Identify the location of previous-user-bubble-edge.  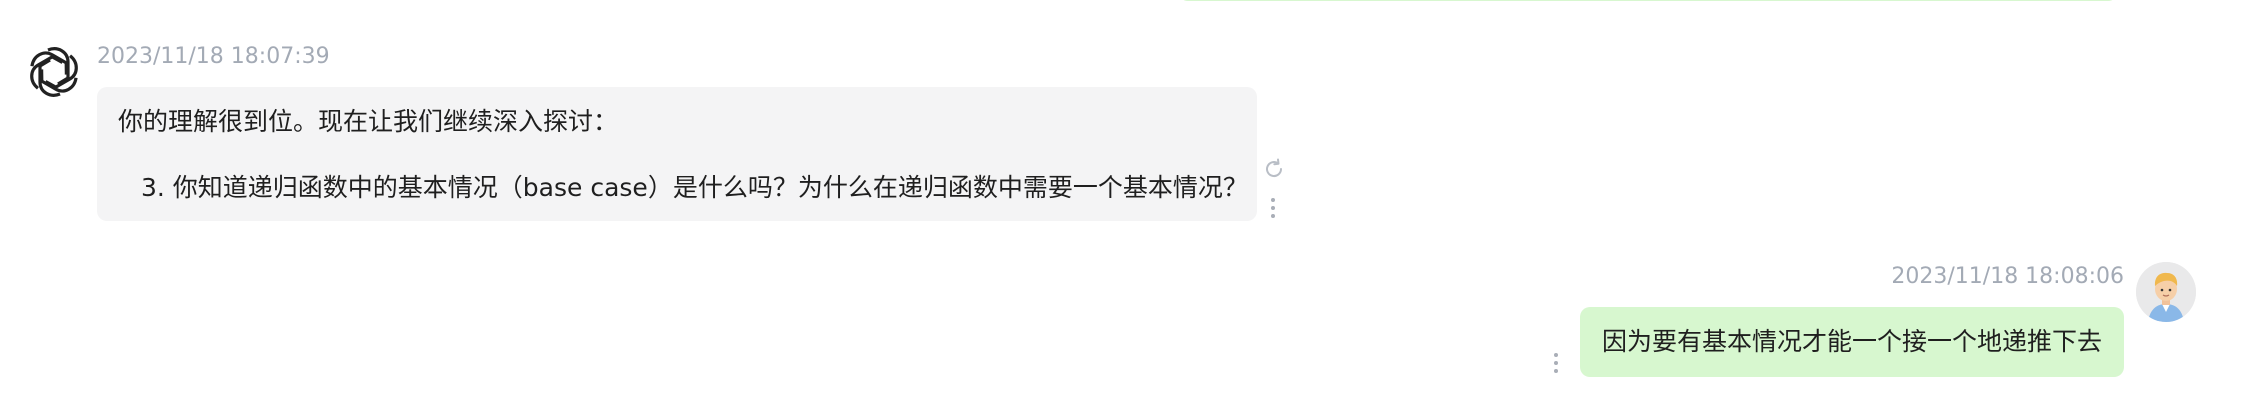
(1648, 0).